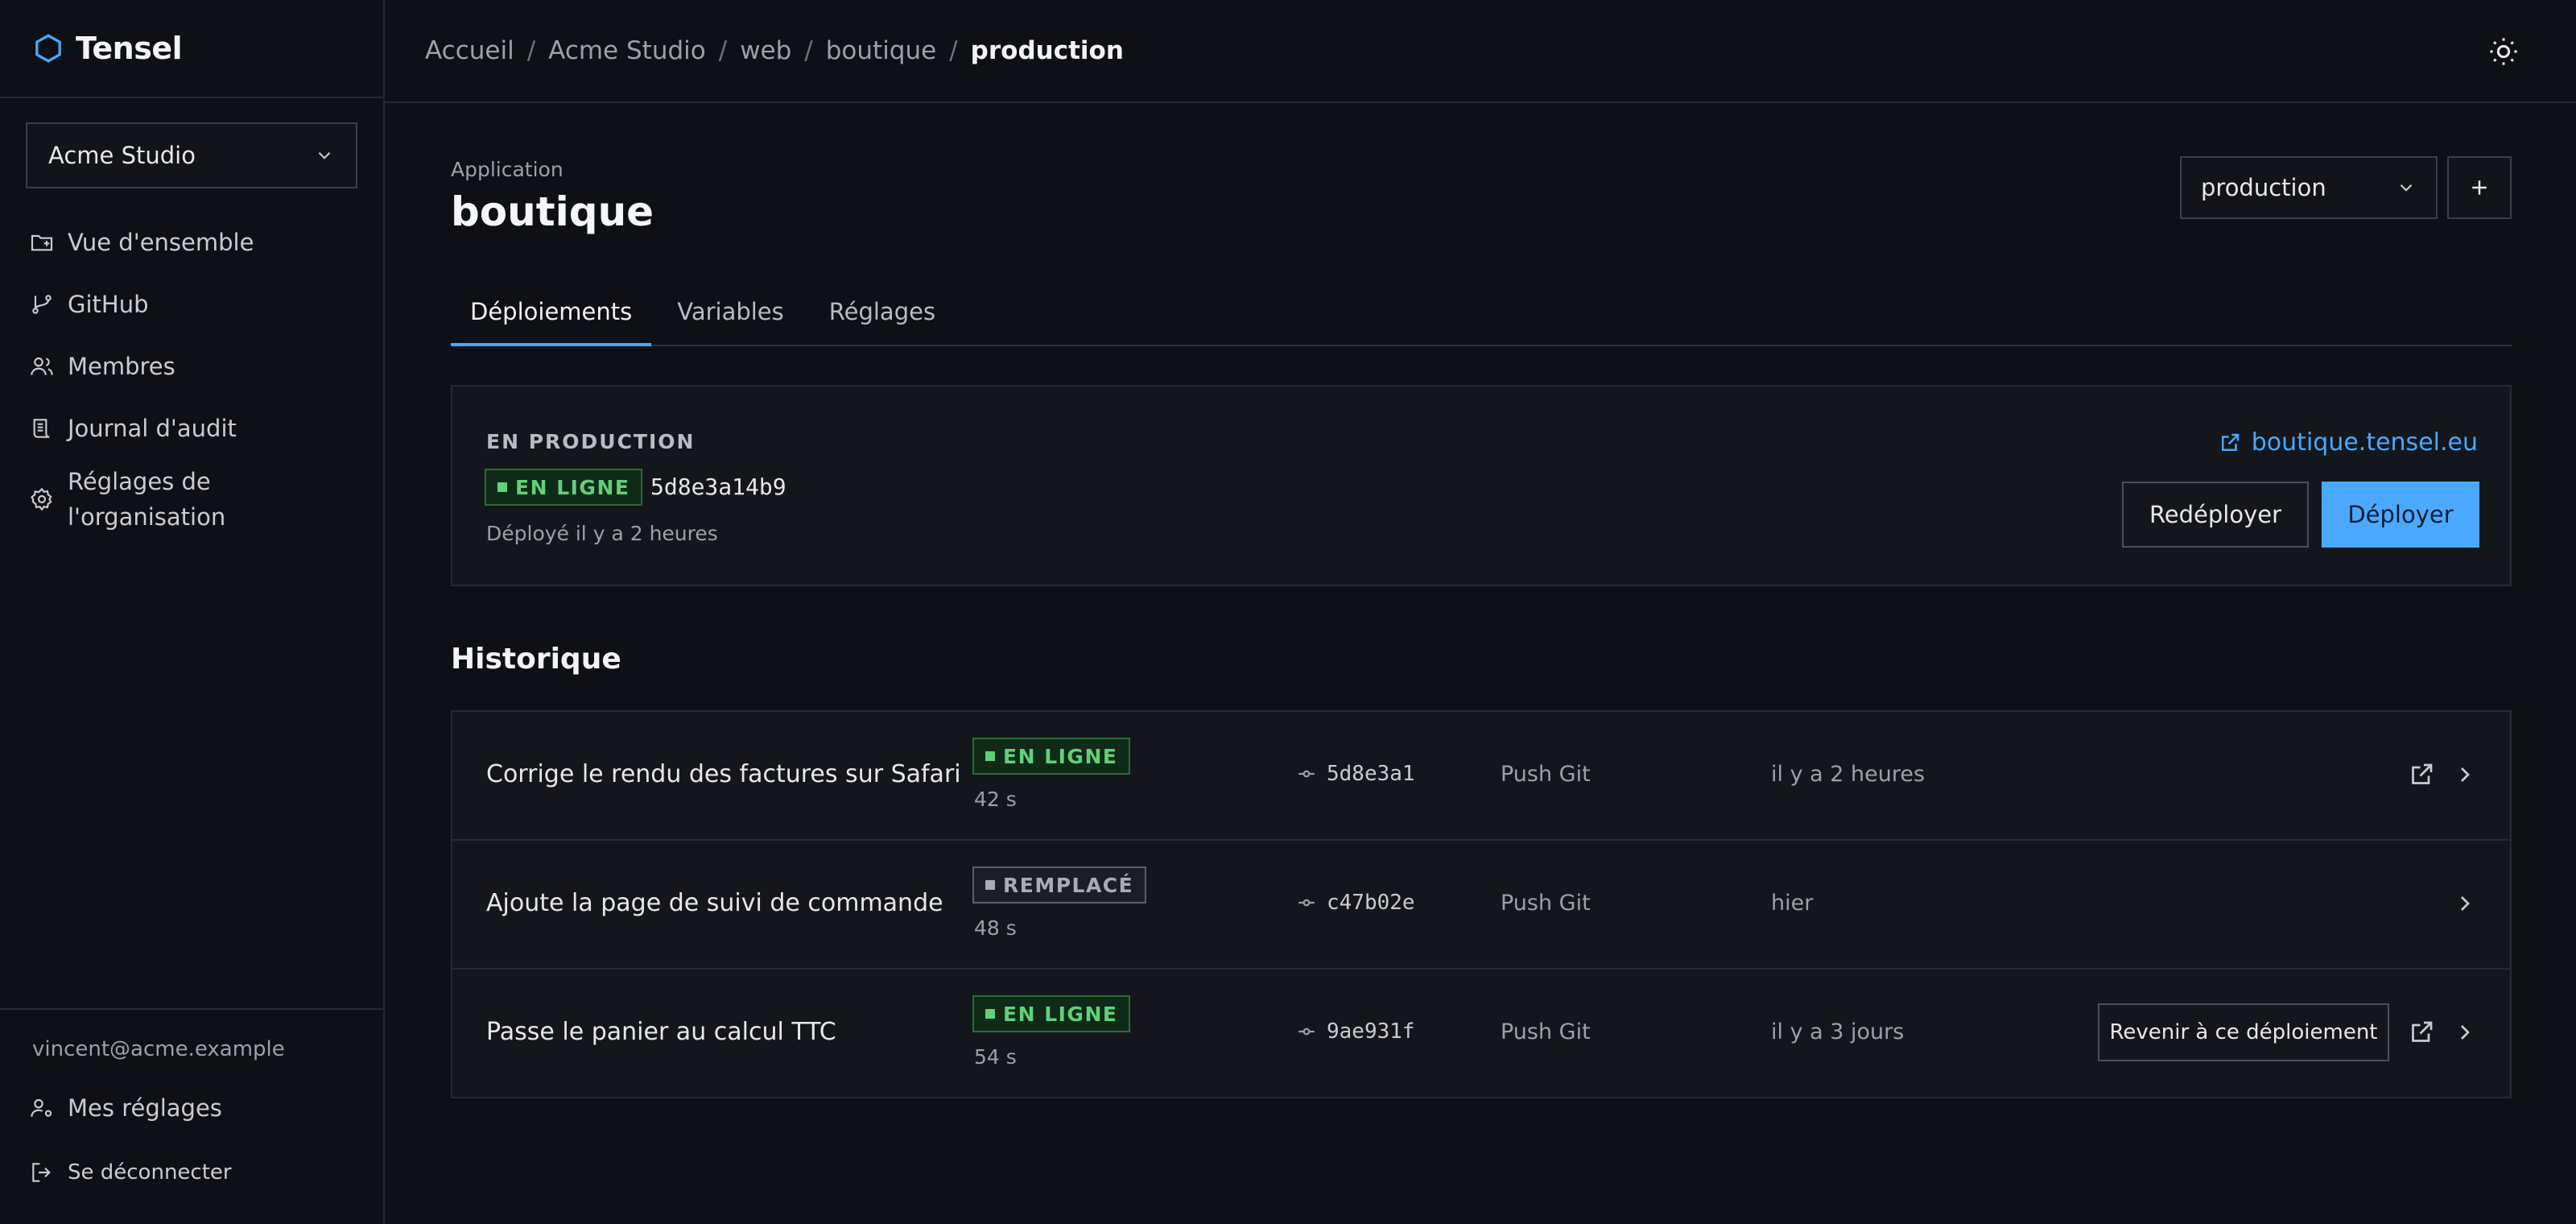  Describe the element at coordinates (145, 1108) in the screenshot. I see `my-settings-label: Mes réglages` at that location.